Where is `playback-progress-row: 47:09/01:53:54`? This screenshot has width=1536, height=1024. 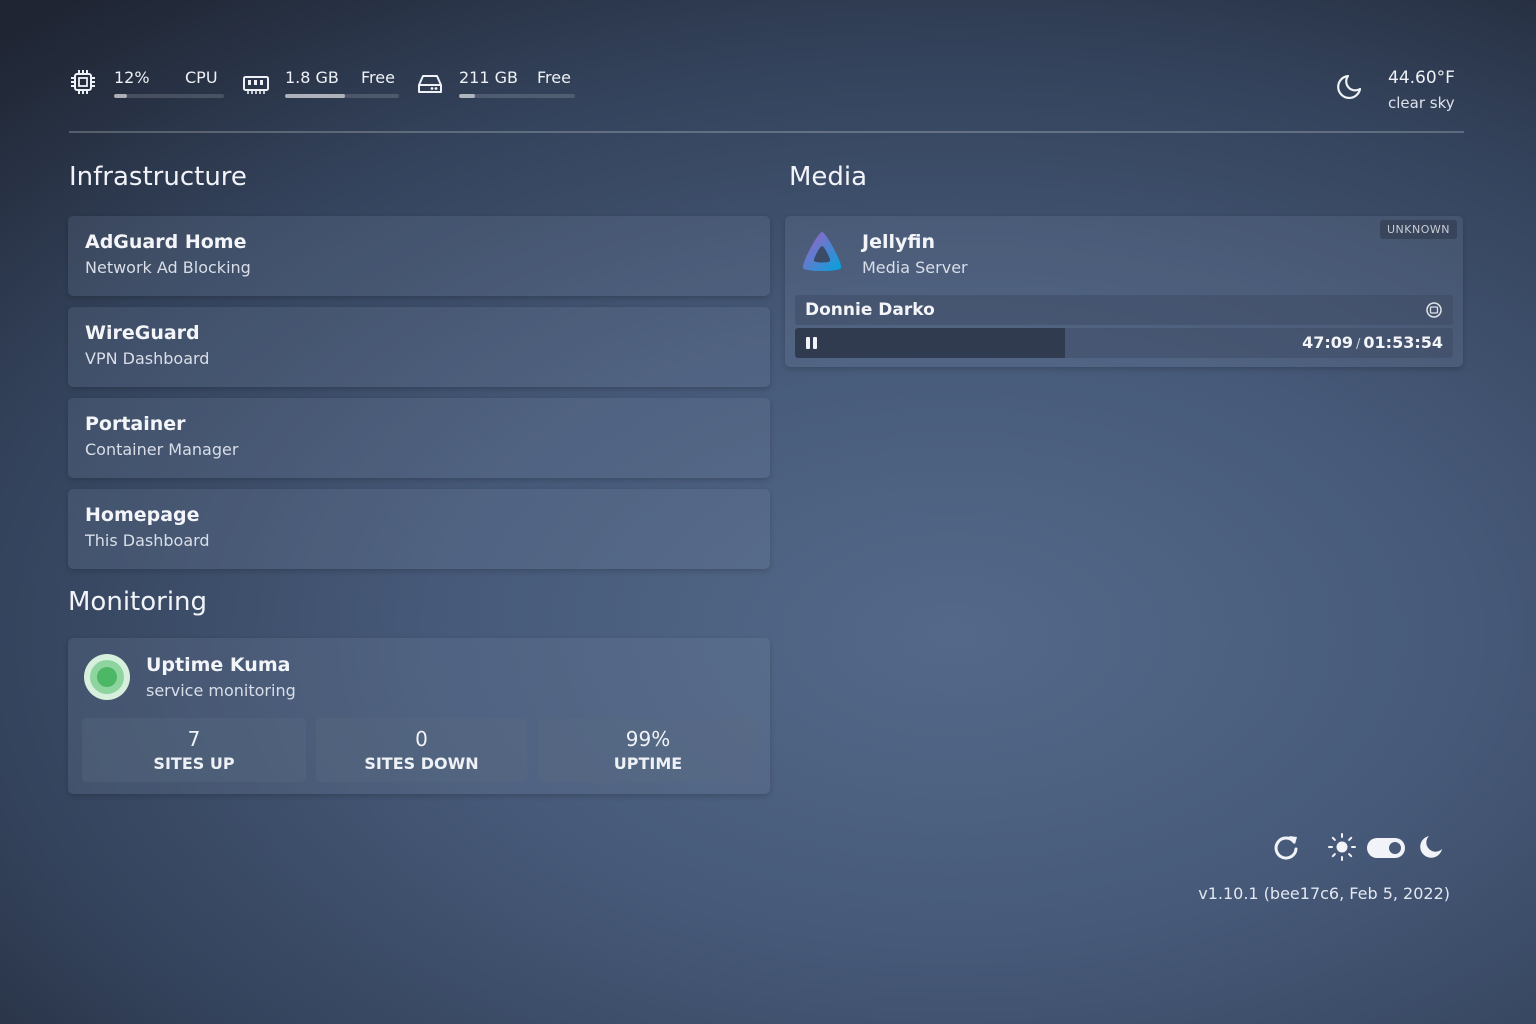 playback-progress-row: 47:09/01:53:54 is located at coordinates (1124, 343).